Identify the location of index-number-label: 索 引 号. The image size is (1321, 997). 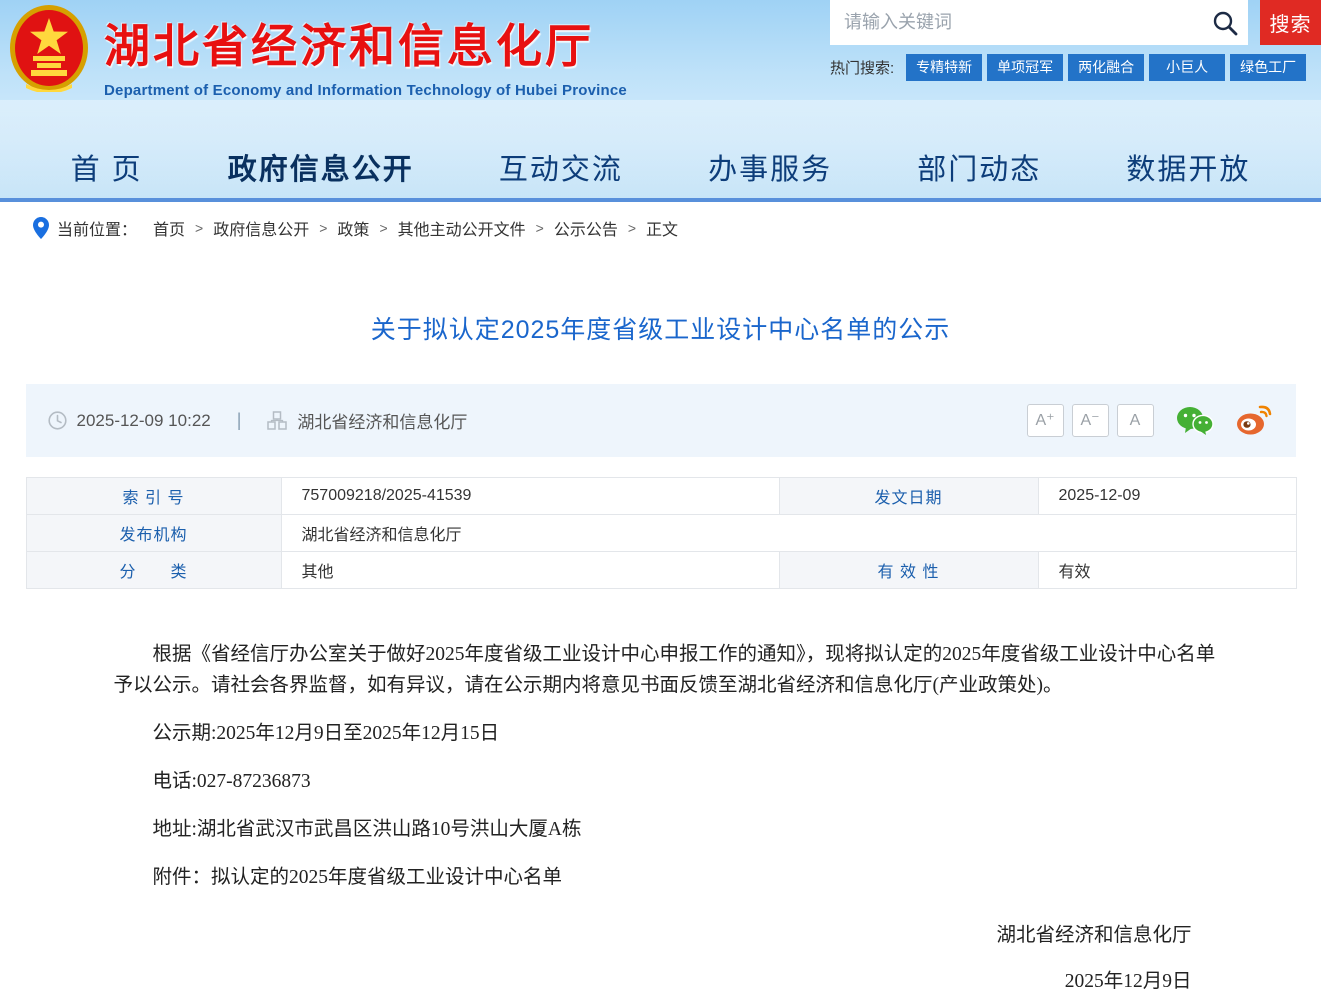
(153, 496).